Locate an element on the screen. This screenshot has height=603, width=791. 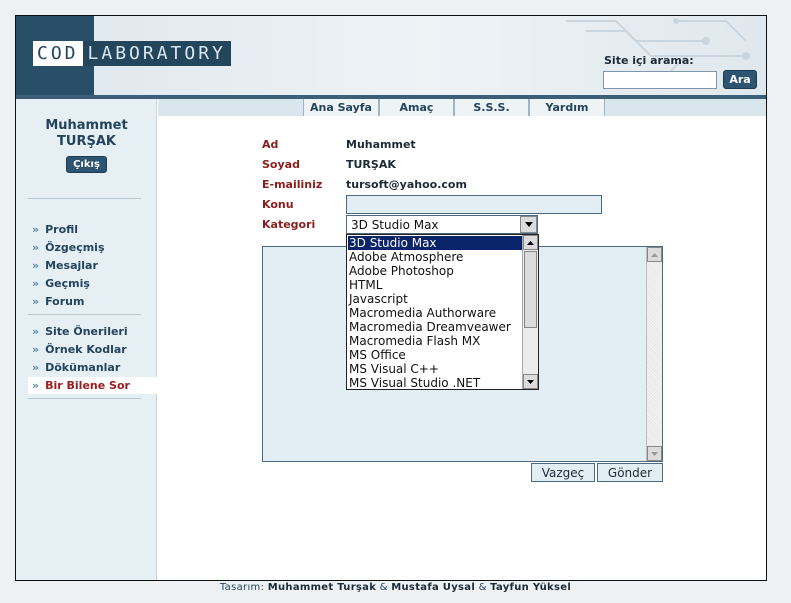
nav-ana-sayfa: Ana Sayfa is located at coordinates (341, 107).